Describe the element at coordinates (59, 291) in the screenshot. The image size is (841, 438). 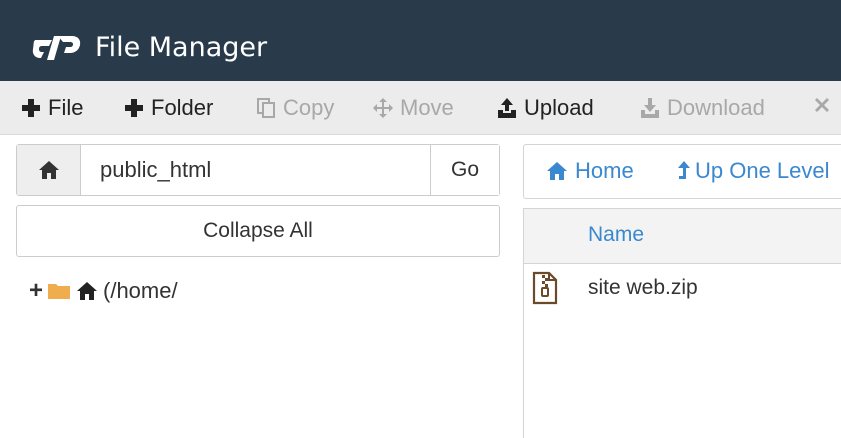
I see `folder-icon` at that location.